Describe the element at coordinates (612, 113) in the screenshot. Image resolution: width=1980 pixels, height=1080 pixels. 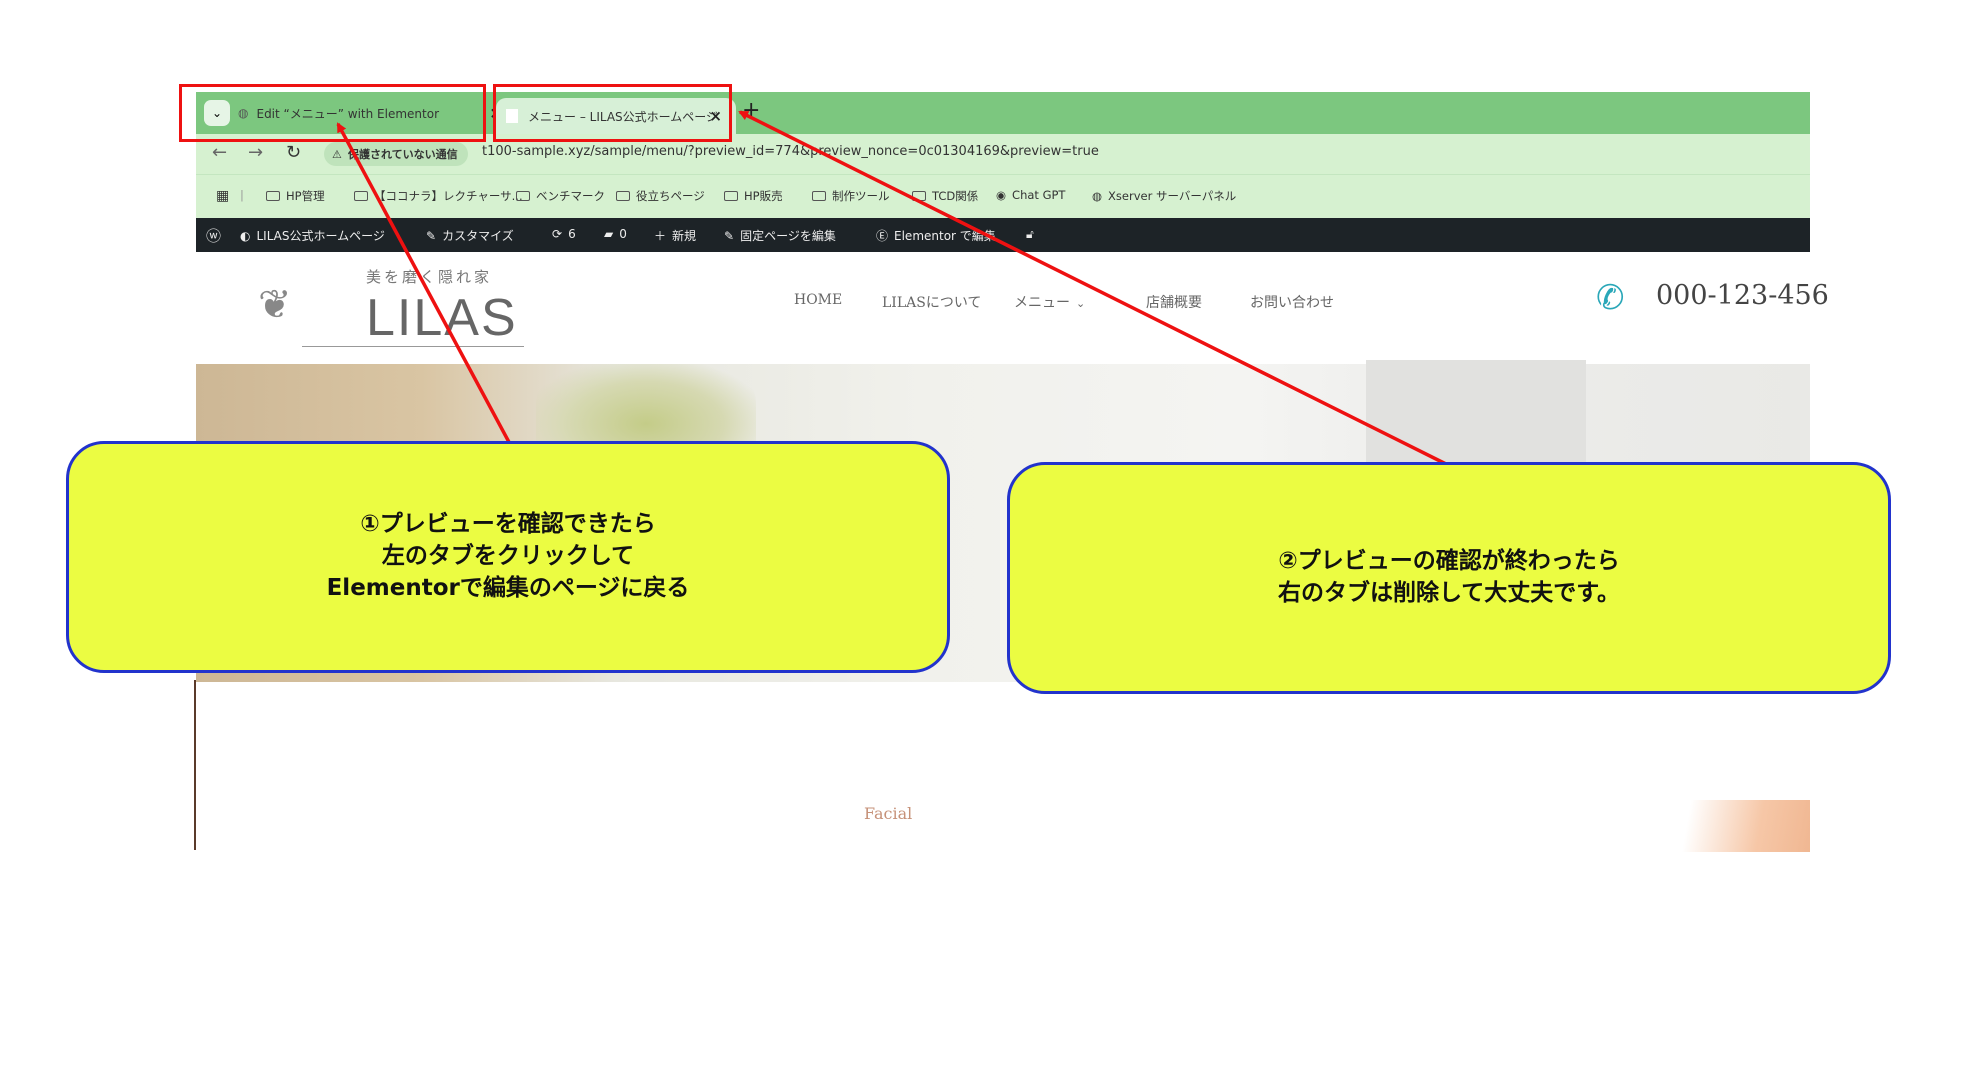
I see `highlight-right-tab` at that location.